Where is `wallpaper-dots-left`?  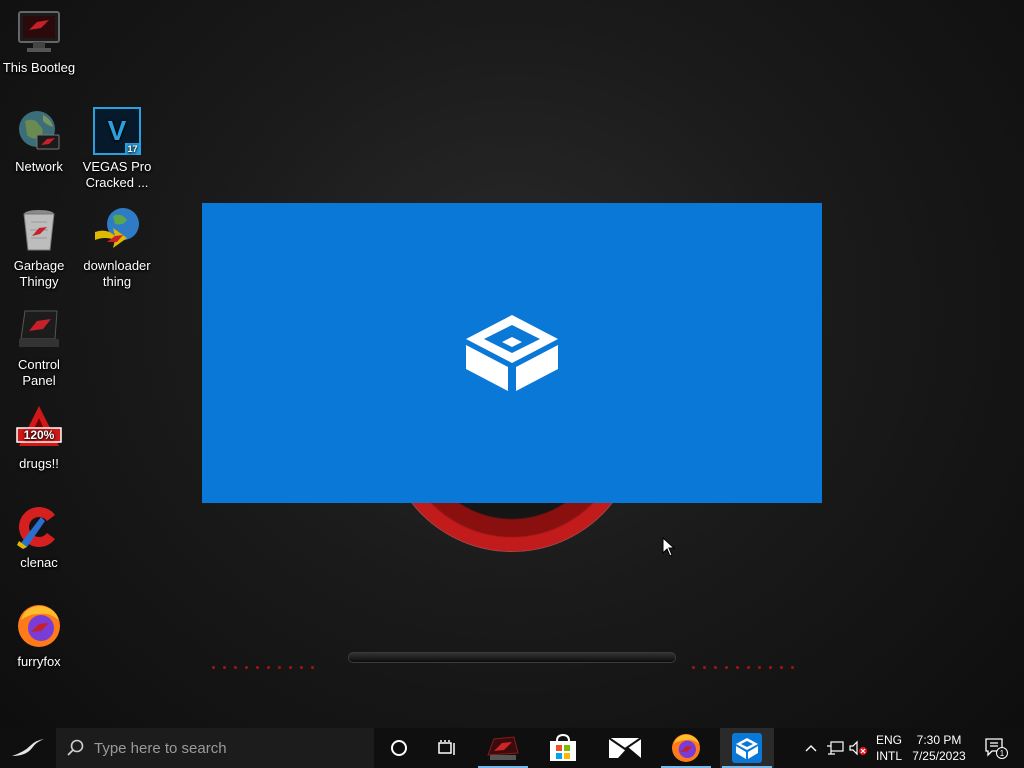 wallpaper-dots-left is located at coordinates (267, 662).